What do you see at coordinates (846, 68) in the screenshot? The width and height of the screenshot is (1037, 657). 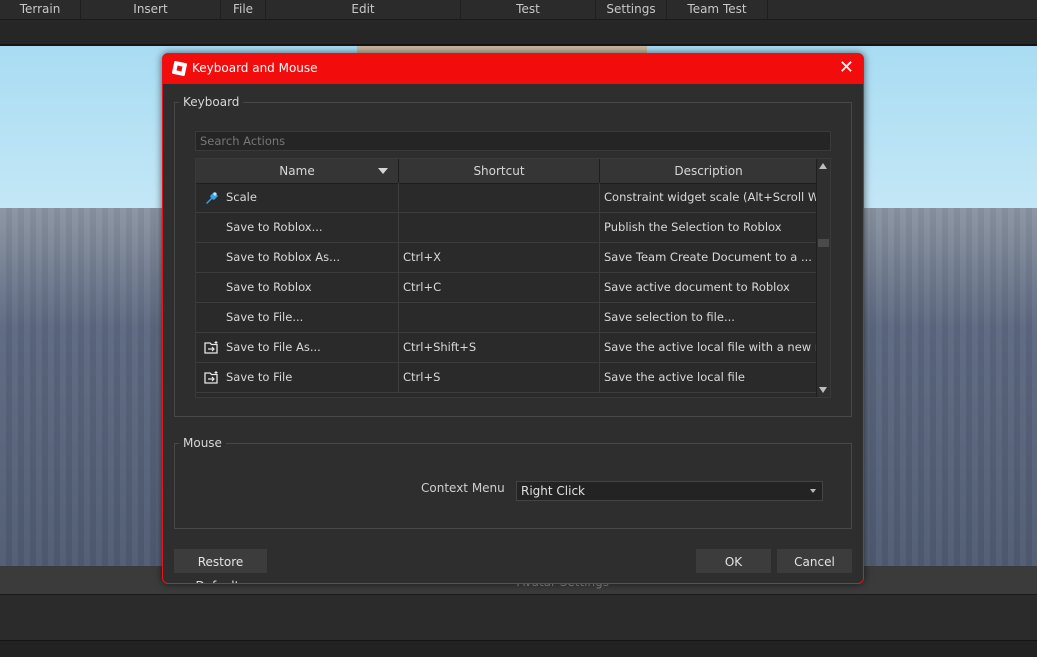 I see `close-icon: ✕` at bounding box center [846, 68].